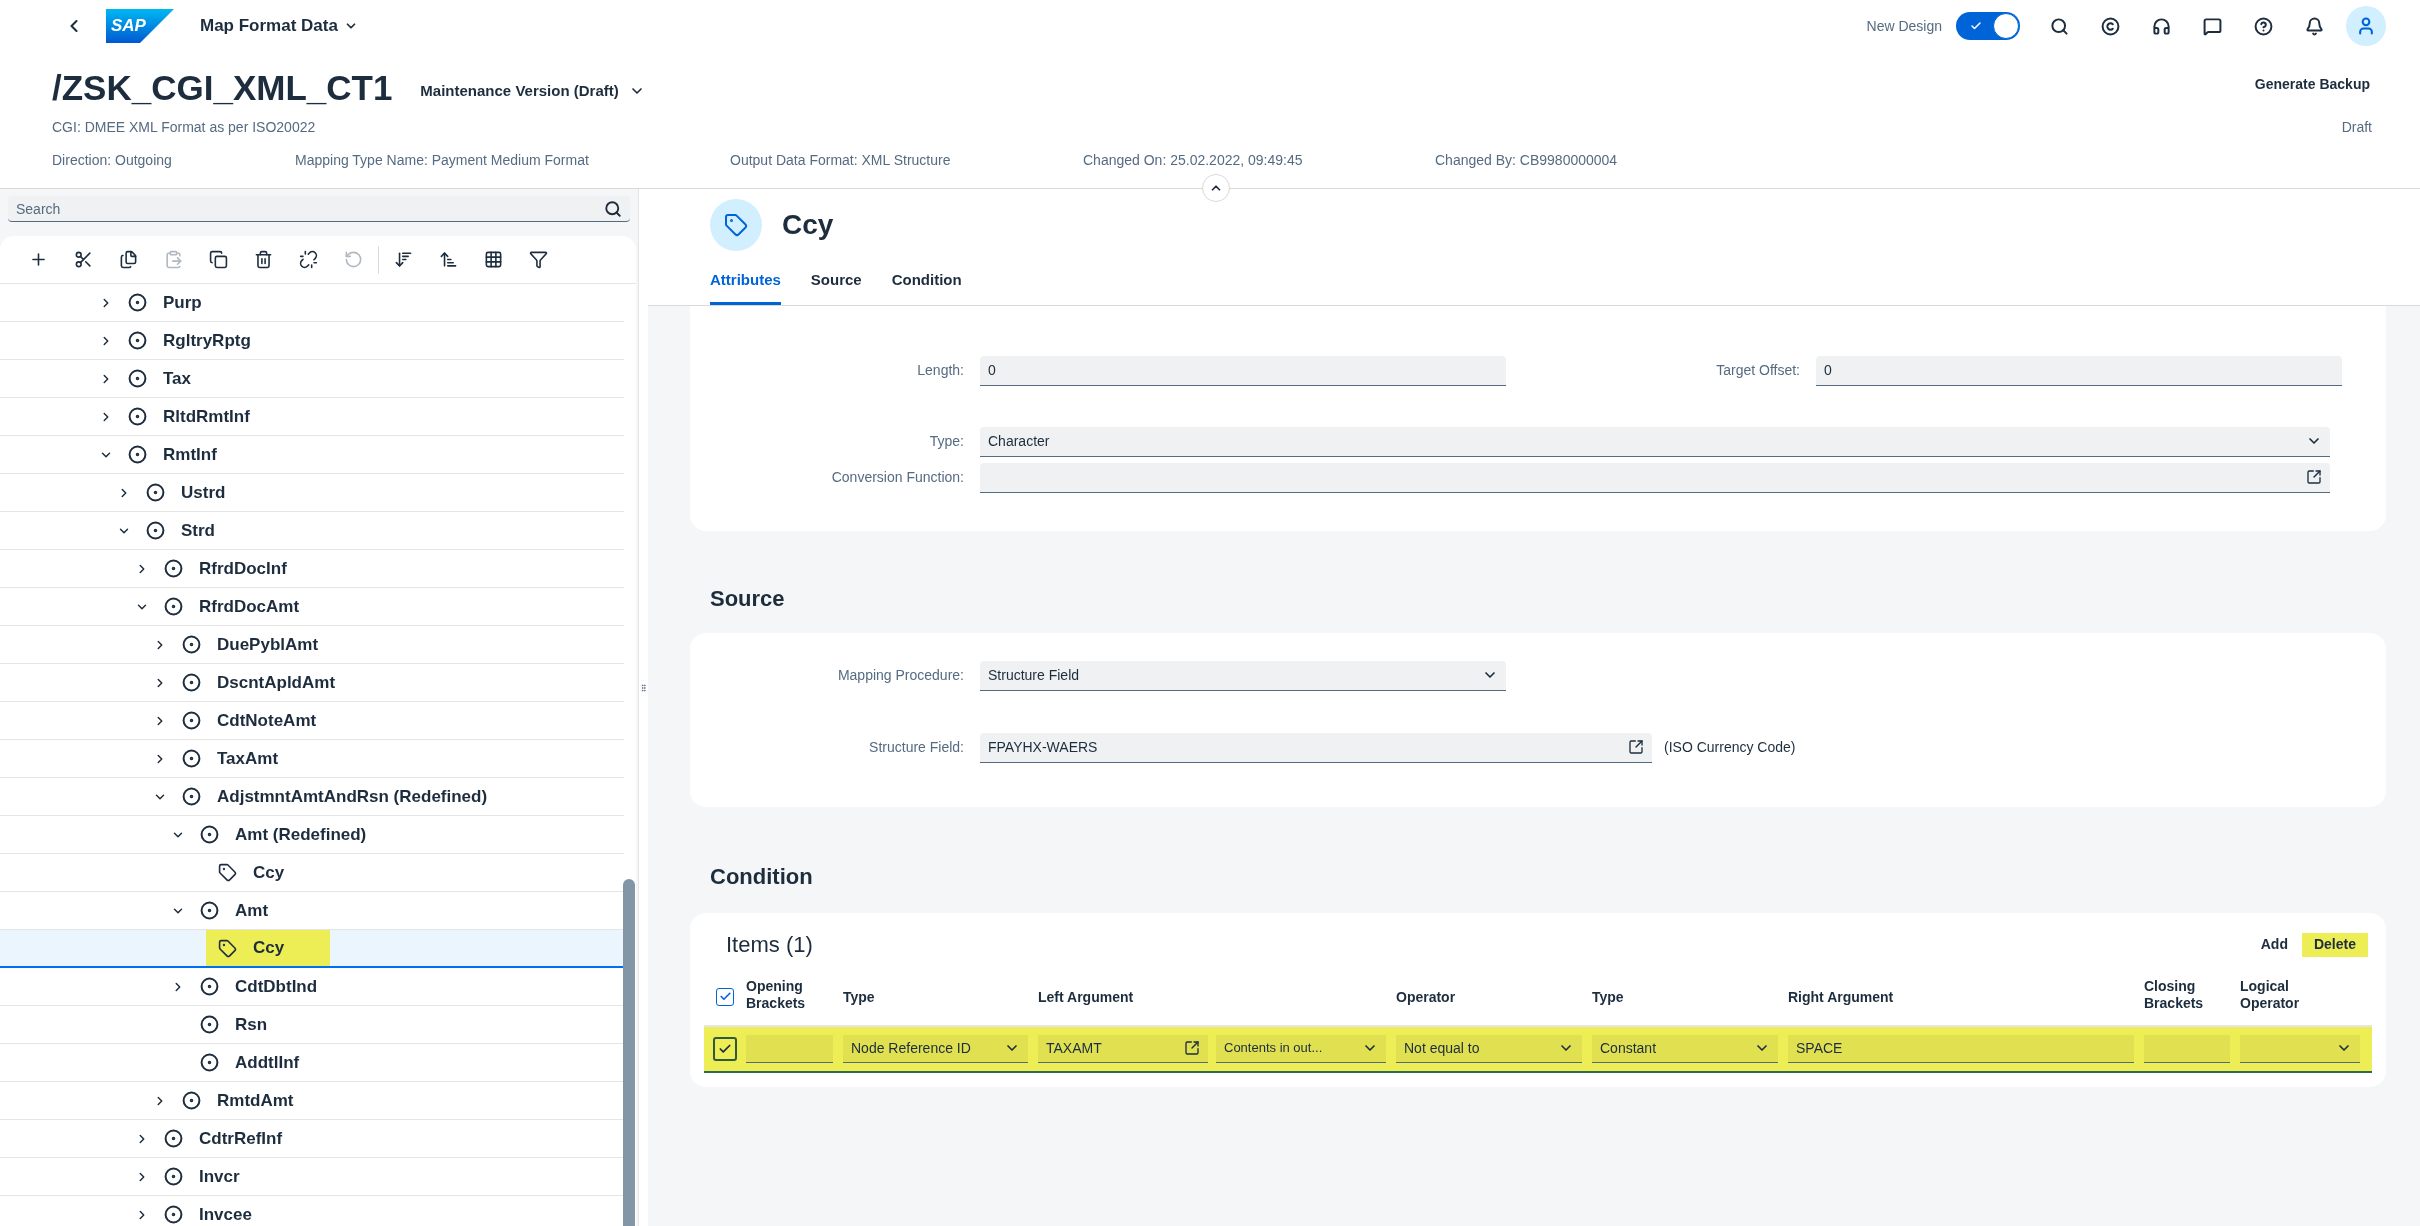 The height and width of the screenshot is (1226, 2420). I want to click on value-help-field, so click(1655, 477).